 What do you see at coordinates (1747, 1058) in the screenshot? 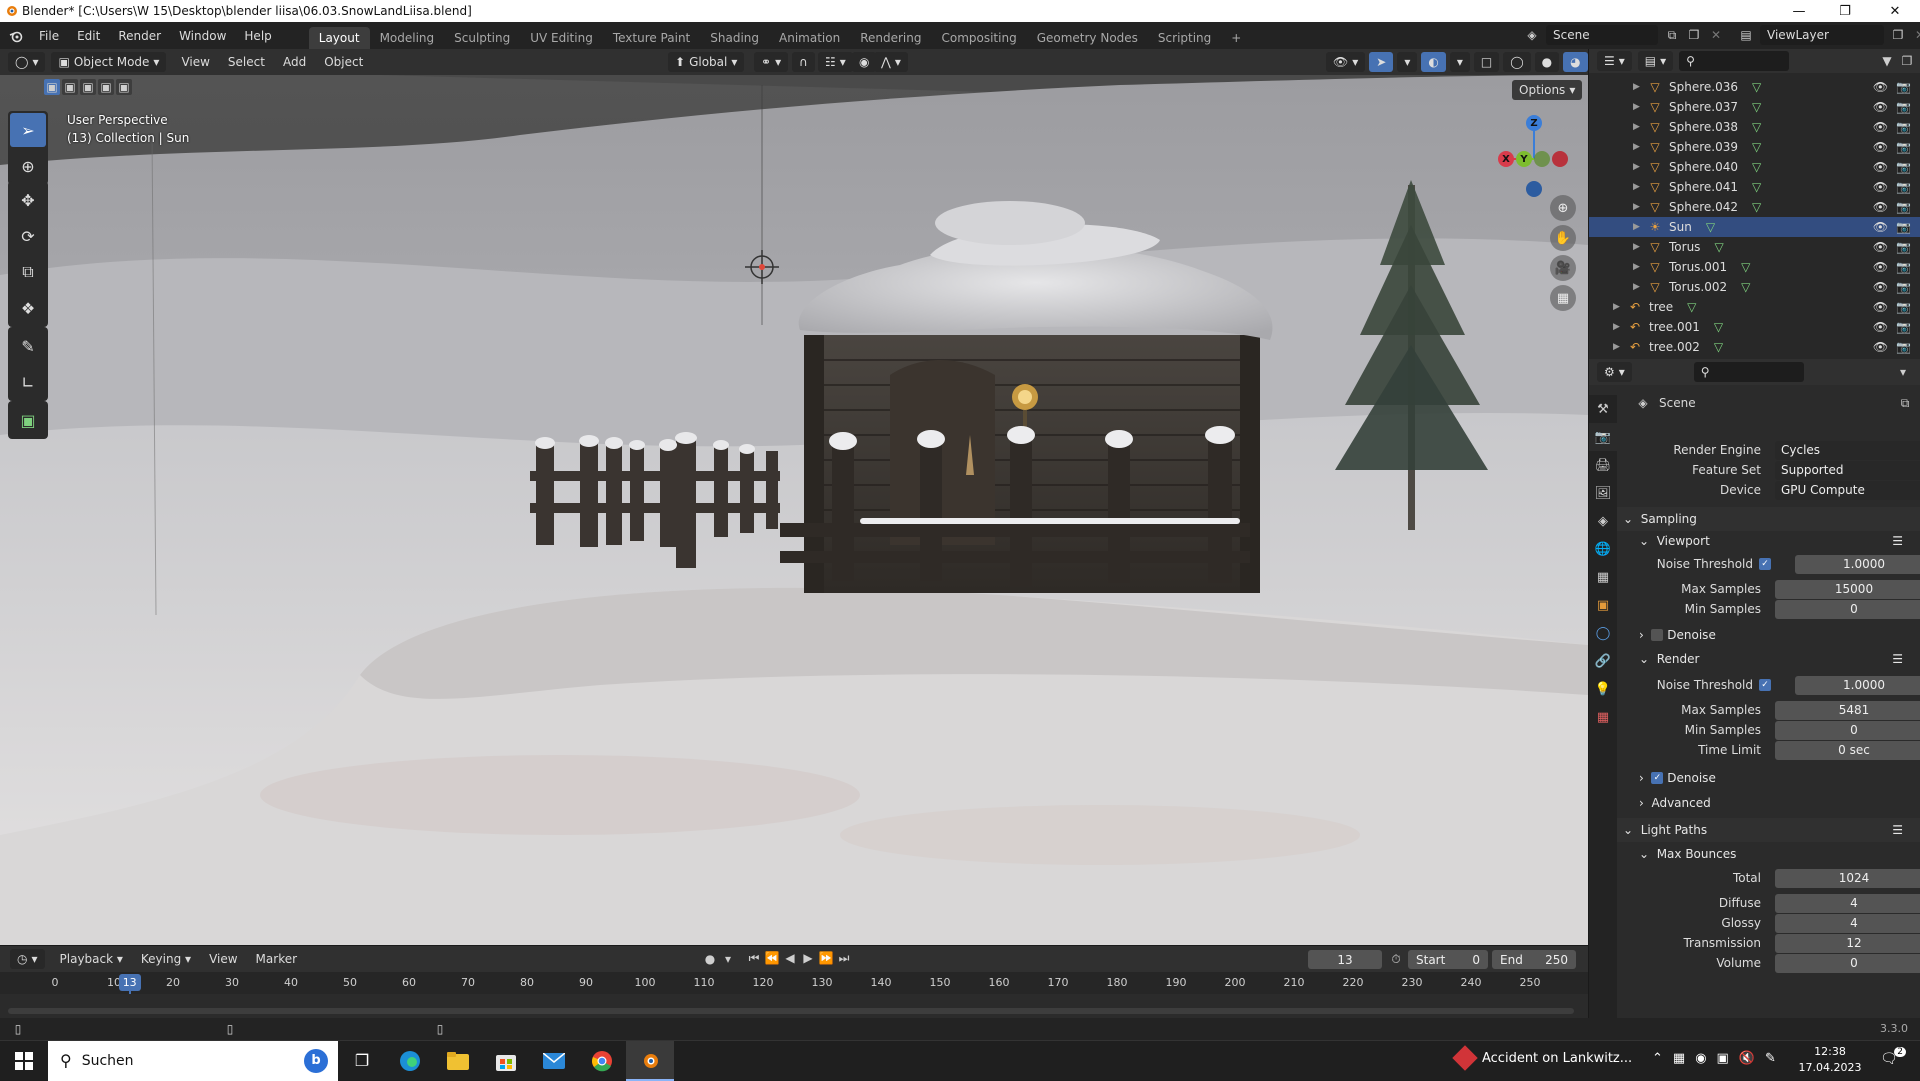
I see `volume-muted-icon: 🔇` at bounding box center [1747, 1058].